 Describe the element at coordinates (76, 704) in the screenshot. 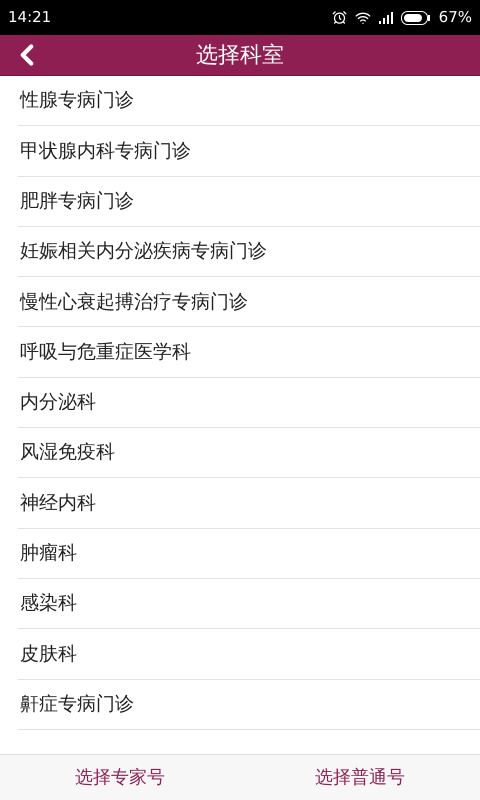

I see `department-item: 鼾症专病门诊` at that location.